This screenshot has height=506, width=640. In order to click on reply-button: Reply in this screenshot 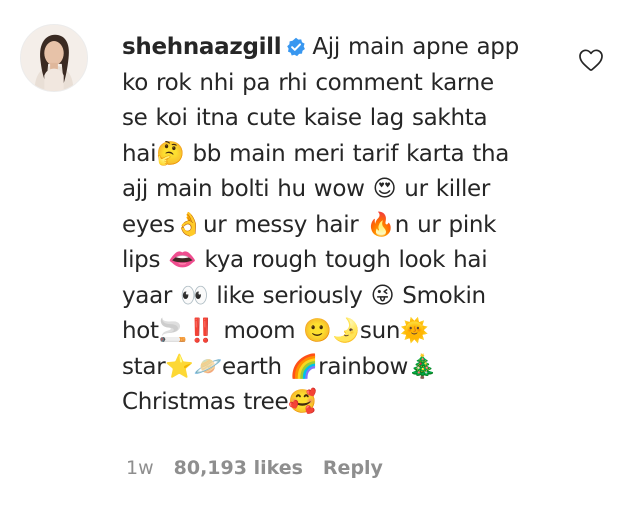, I will do `click(353, 468)`.